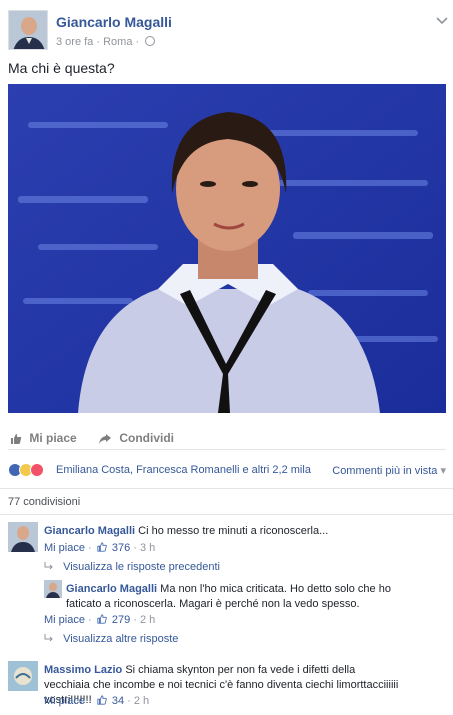 The height and width of the screenshot is (715, 453). I want to click on like-label: Mi piace, so click(53, 438).